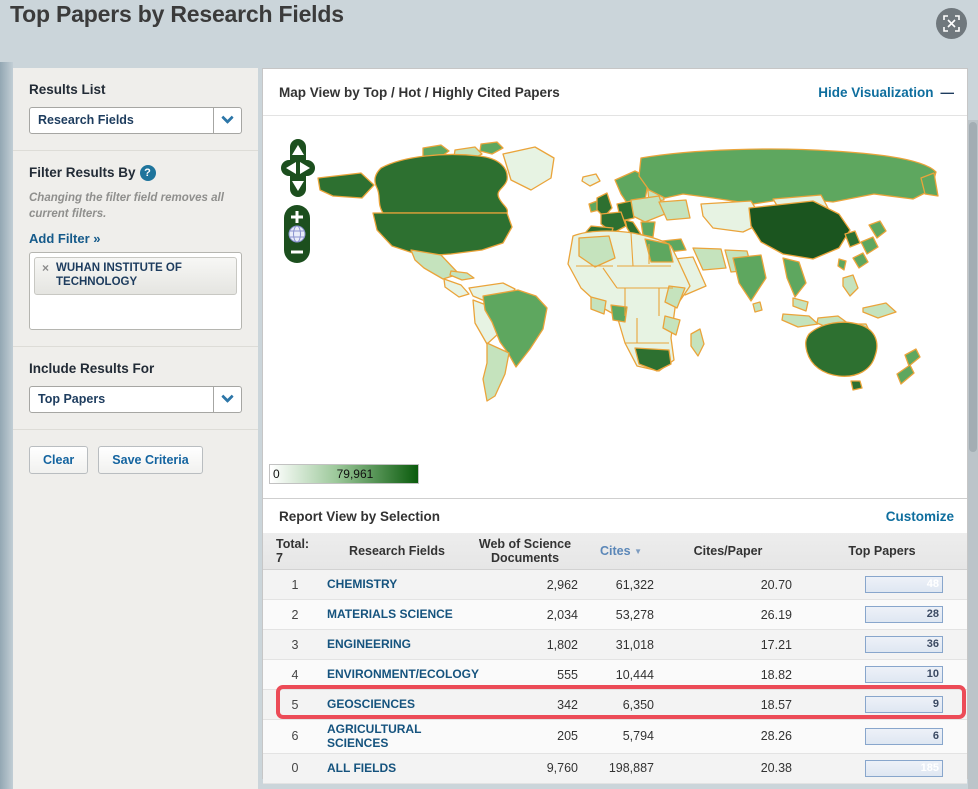  What do you see at coordinates (904, 614) in the screenshot?
I see `top-papers-bar: 28` at bounding box center [904, 614].